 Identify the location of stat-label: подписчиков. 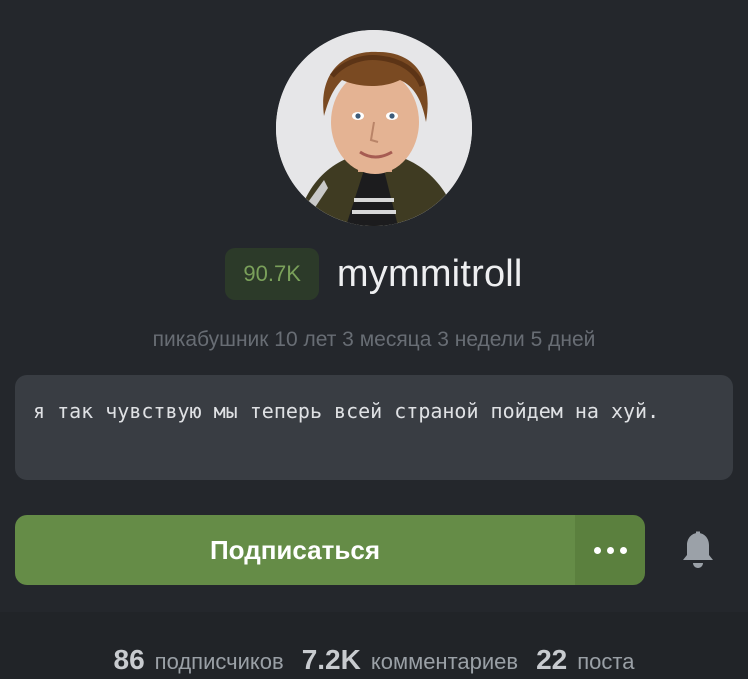
(219, 661).